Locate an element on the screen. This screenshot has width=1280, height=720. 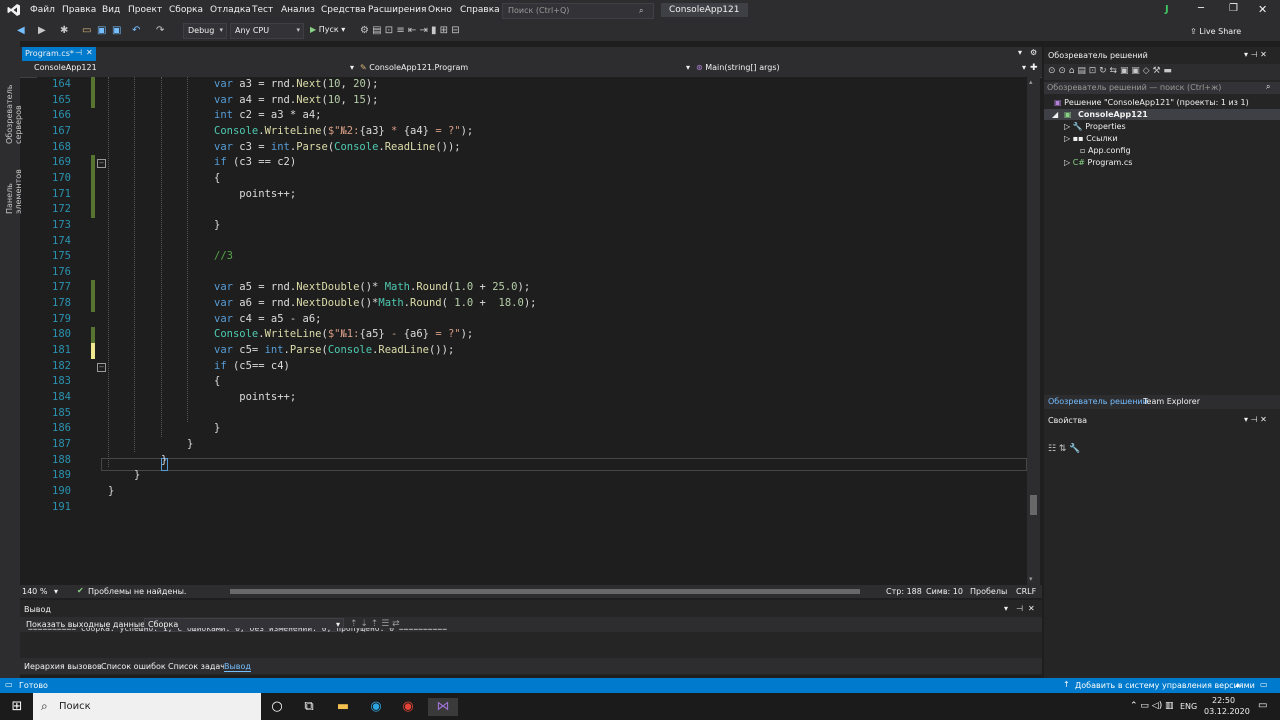
close-button: ✕ is located at coordinates (1262, 9).